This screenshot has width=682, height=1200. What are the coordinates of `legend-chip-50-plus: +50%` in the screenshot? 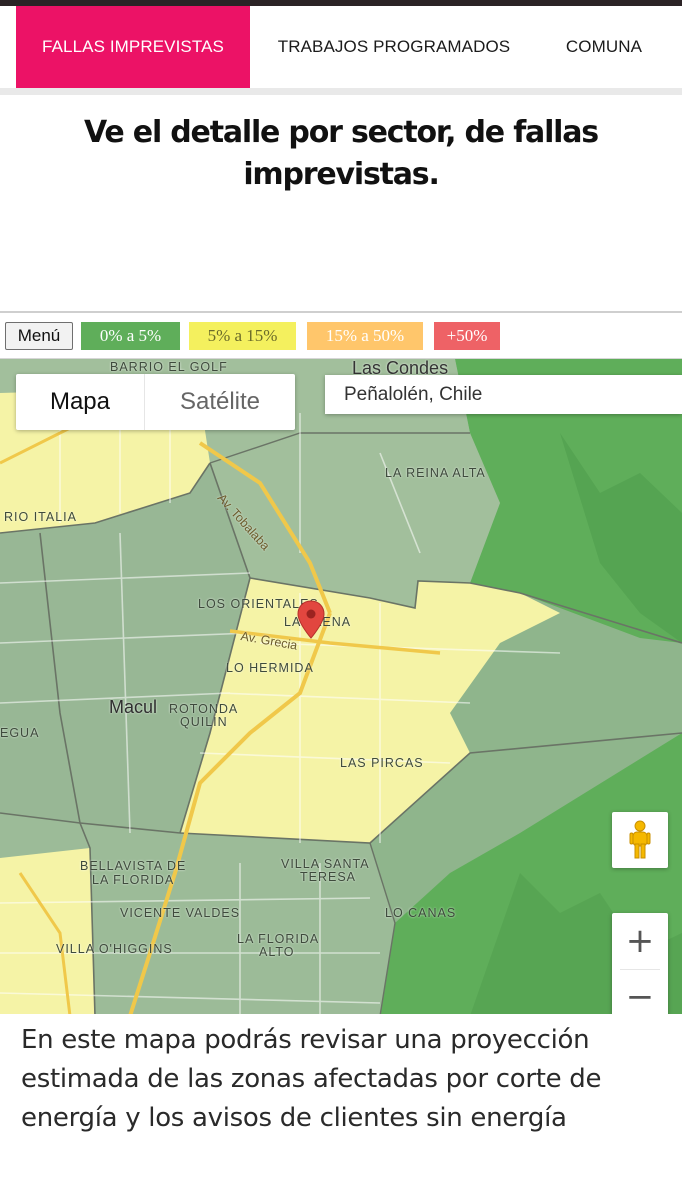 It's located at (467, 336).